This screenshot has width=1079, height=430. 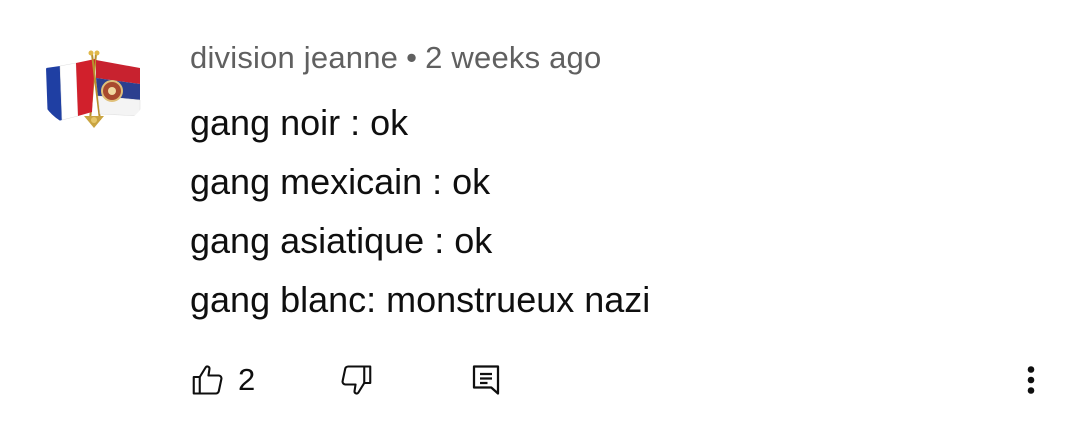 I want to click on avatar, so click(x=94, y=88).